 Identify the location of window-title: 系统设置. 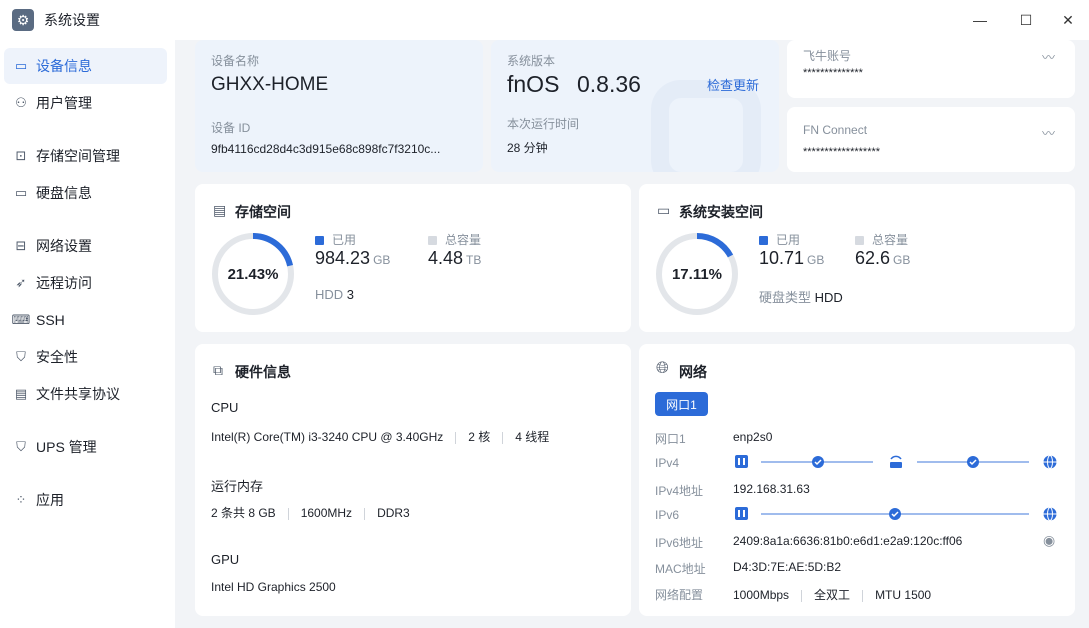
(72, 20).